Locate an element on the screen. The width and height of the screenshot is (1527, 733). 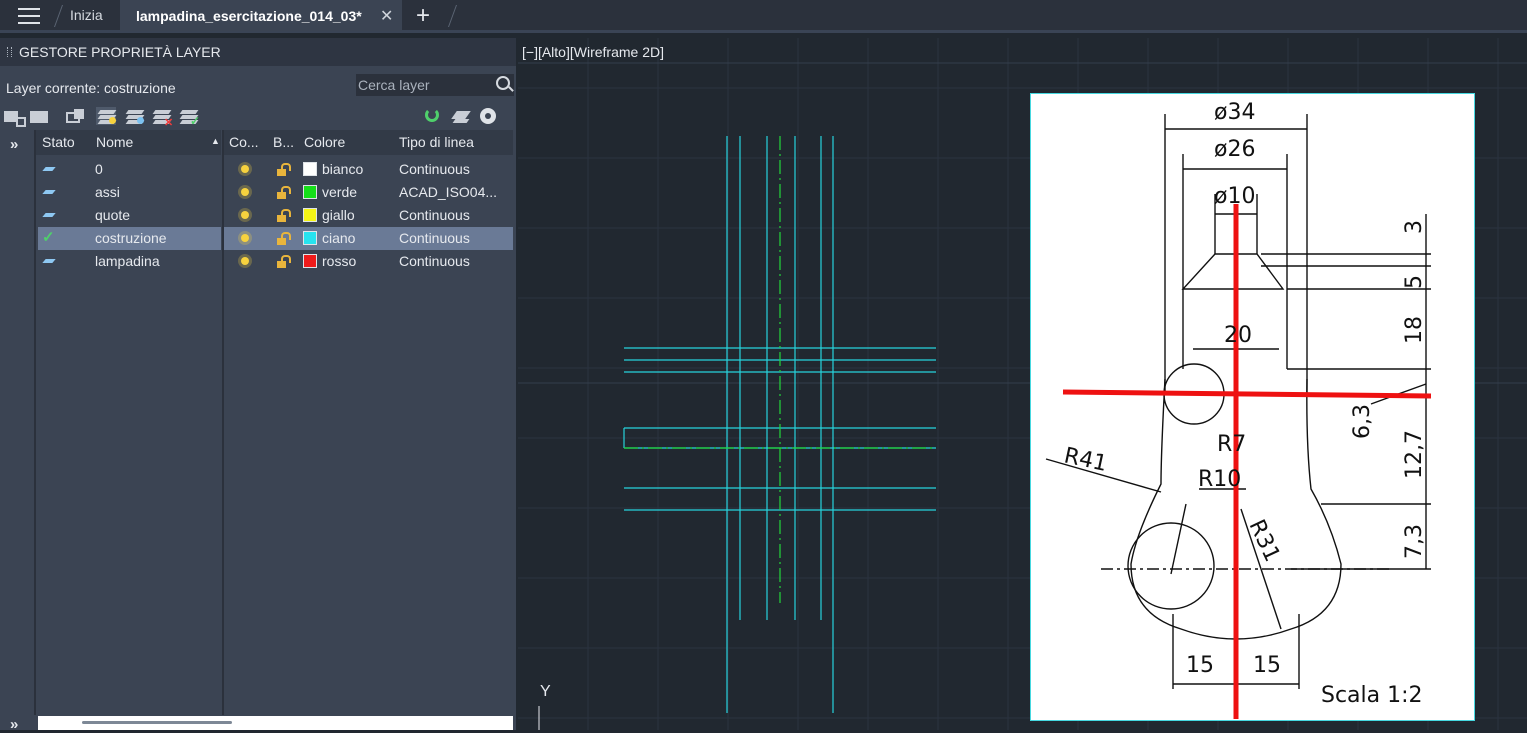
header-stato: Stato is located at coordinates (58, 142).